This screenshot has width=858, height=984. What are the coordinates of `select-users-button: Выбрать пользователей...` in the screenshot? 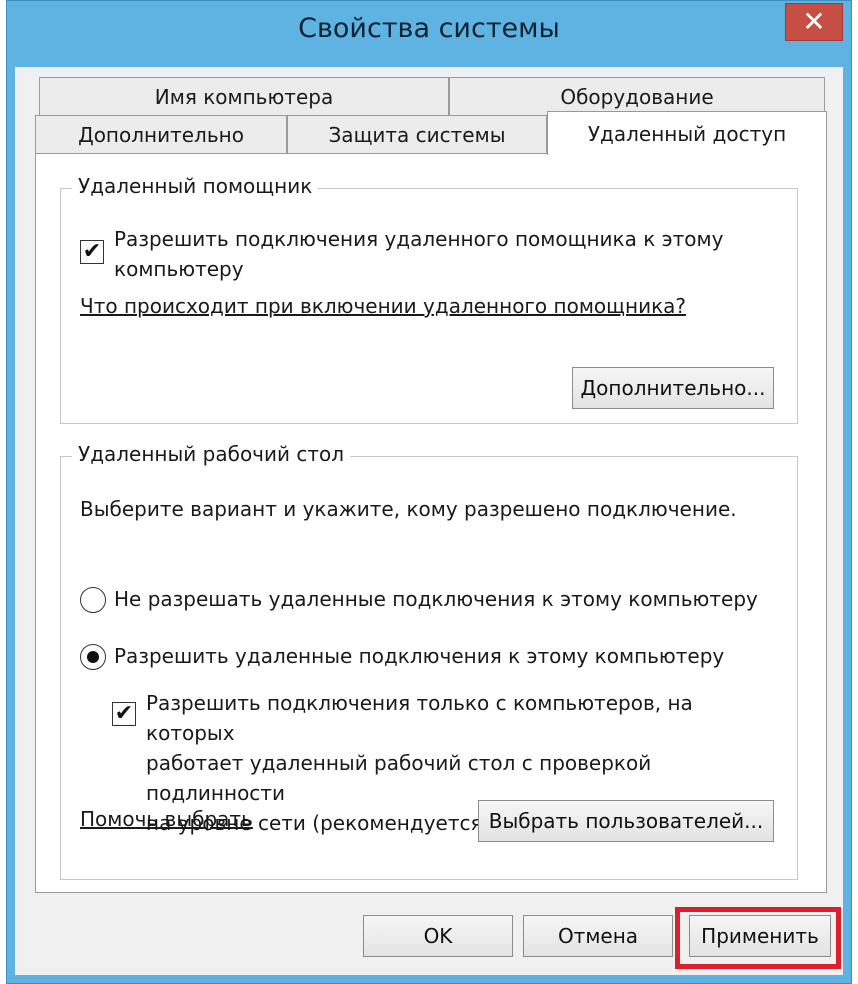 It's located at (626, 821).